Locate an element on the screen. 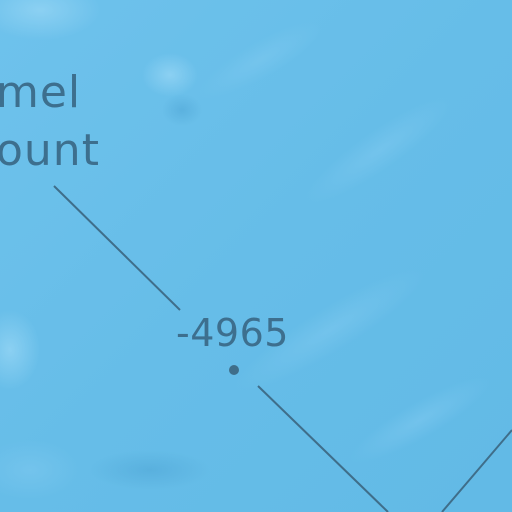 This screenshot has width=512, height=512. seamount-name-line-2: ount is located at coordinates (50, 150).